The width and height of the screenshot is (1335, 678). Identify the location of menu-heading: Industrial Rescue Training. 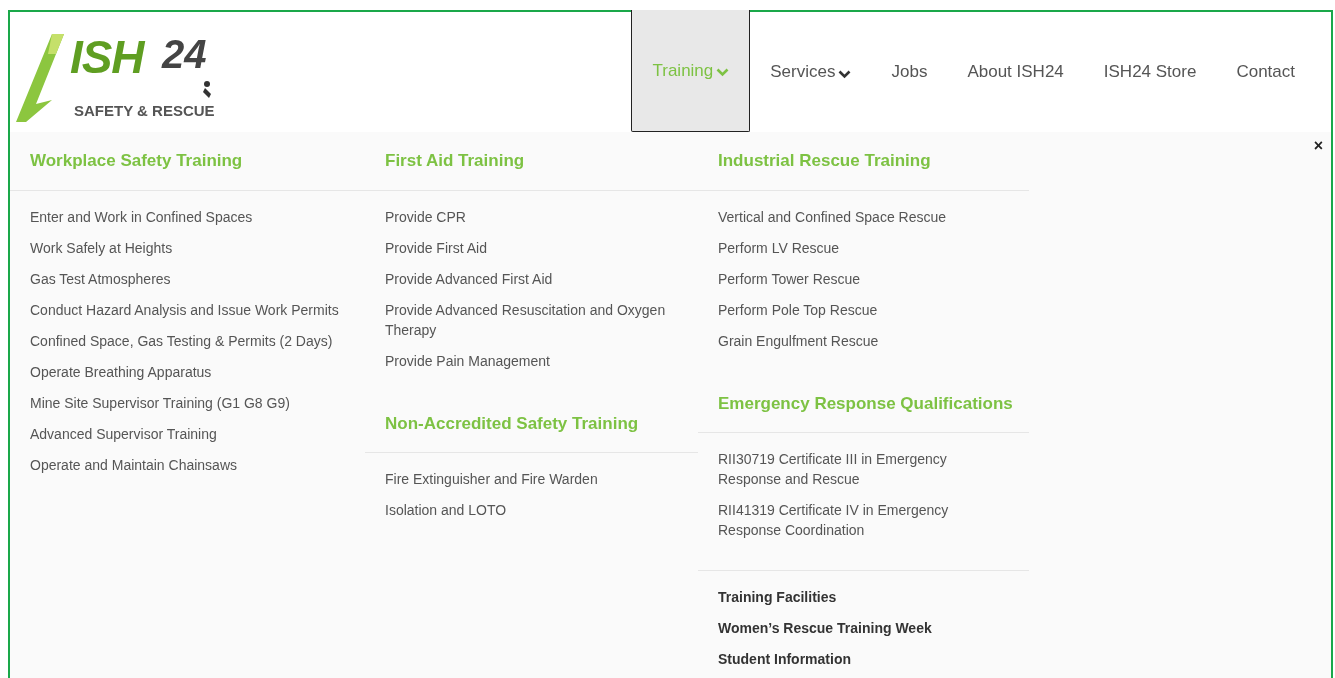
(824, 160).